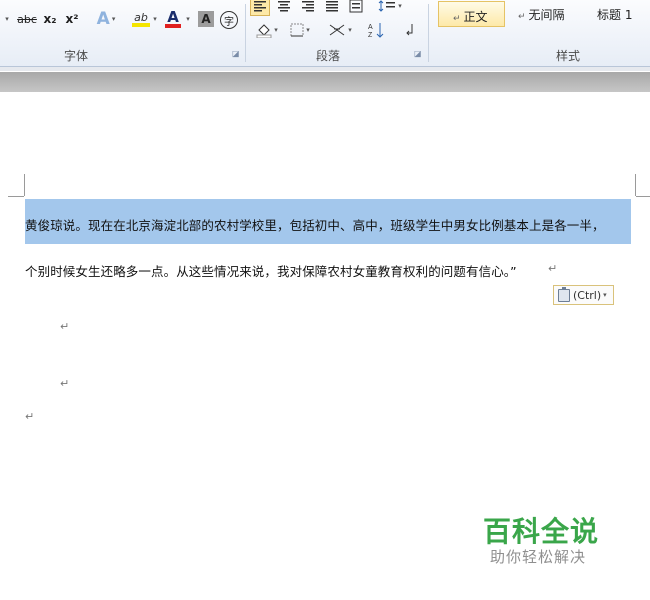 Image resolution: width=650 pixels, height=600 pixels. What do you see at coordinates (24, 185) in the screenshot?
I see `crop-mark-left` at bounding box center [24, 185].